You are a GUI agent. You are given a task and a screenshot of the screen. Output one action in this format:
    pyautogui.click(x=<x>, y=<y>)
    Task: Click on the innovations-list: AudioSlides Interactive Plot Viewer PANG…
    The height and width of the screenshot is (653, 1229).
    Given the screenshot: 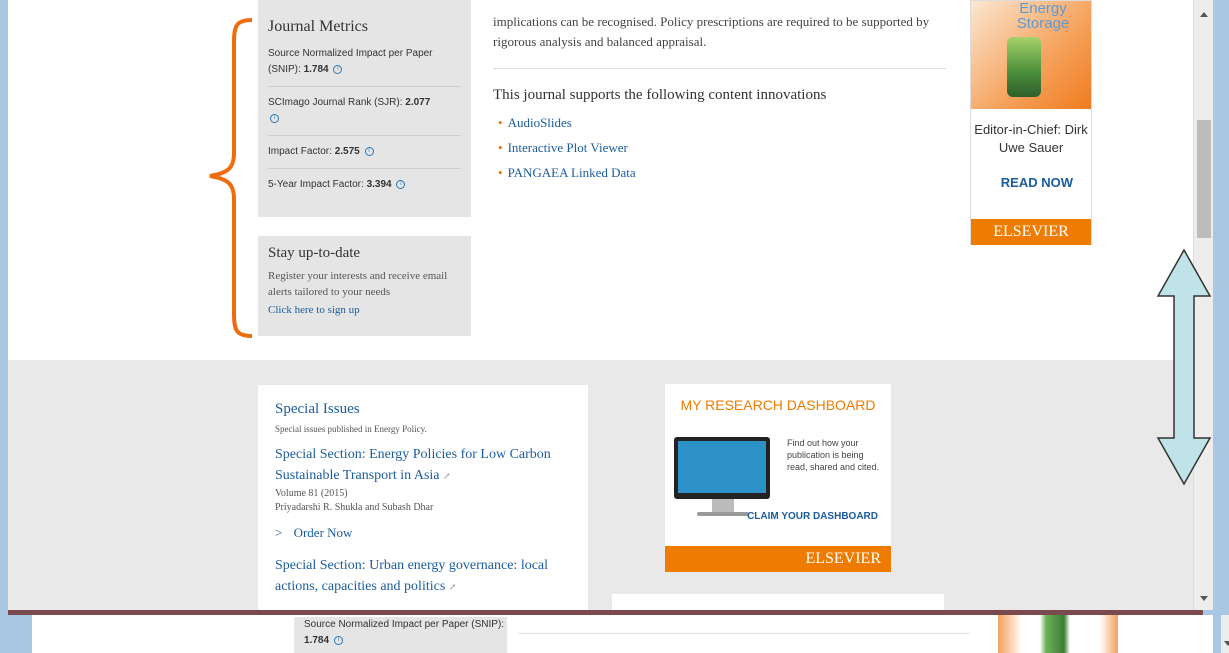 What is the action you would take?
    pyautogui.click(x=567, y=147)
    